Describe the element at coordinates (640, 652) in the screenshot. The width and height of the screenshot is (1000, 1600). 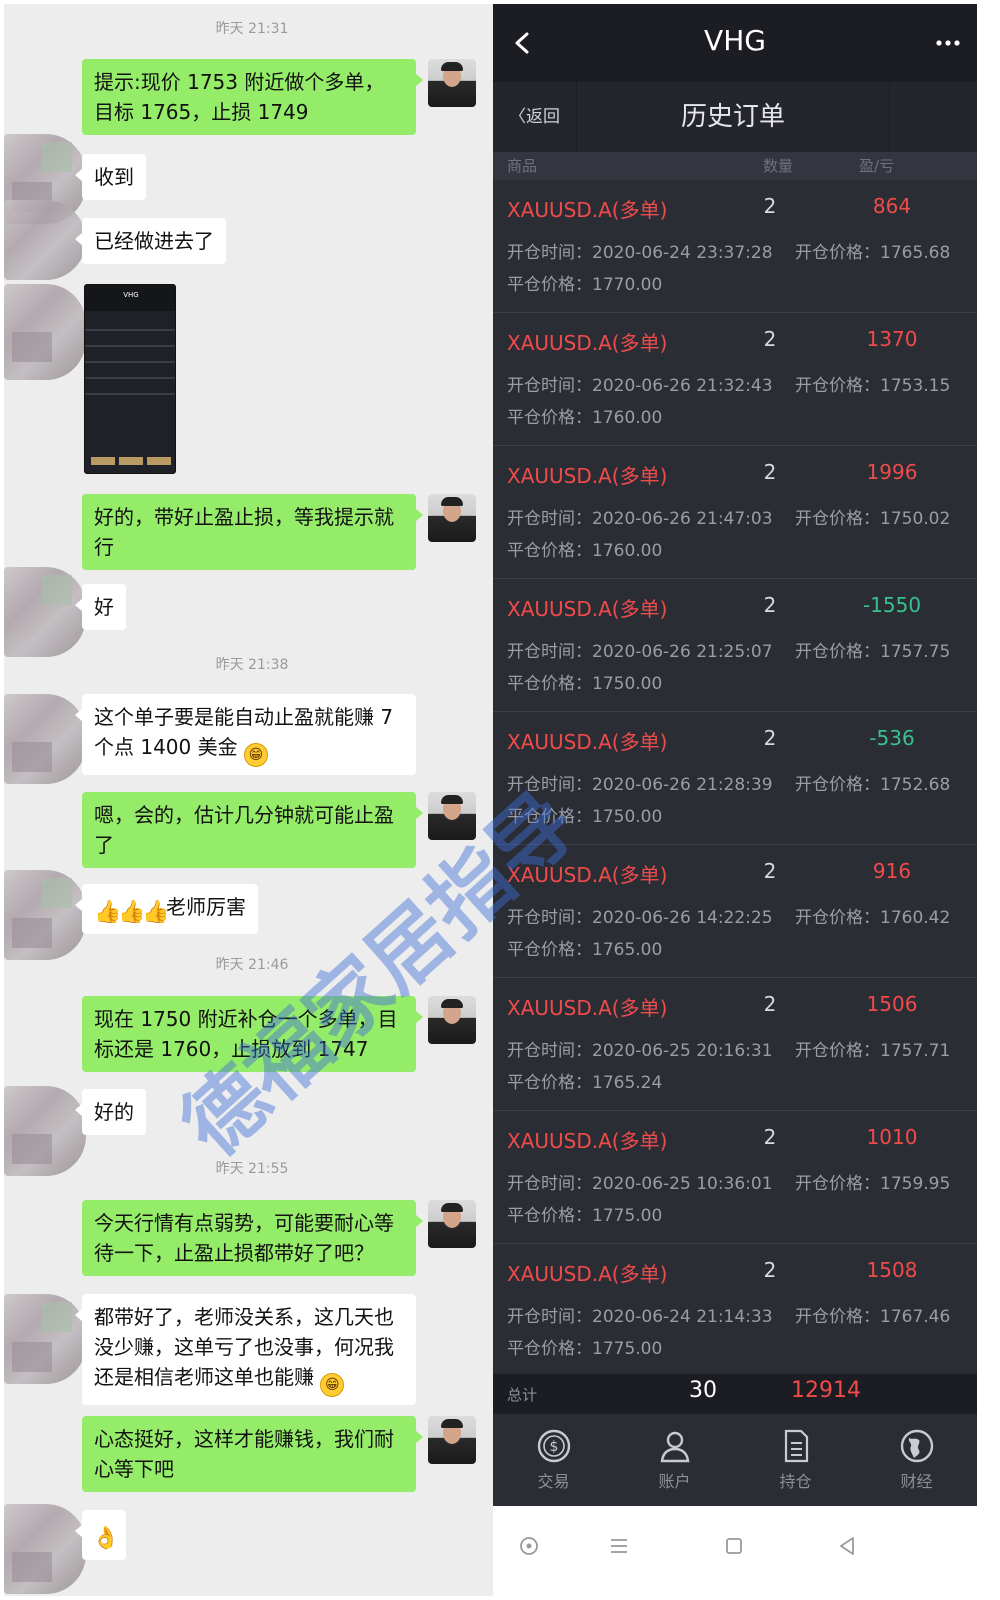
I see `order-open-time: 开仓时间：2020-06-26 21:25:07` at that location.